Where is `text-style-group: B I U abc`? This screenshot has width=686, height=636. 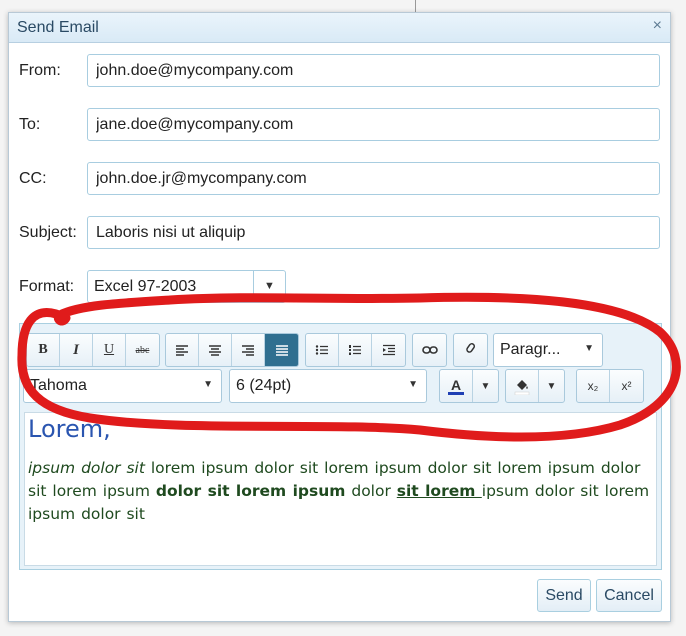
text-style-group: B I U abc is located at coordinates (93, 350).